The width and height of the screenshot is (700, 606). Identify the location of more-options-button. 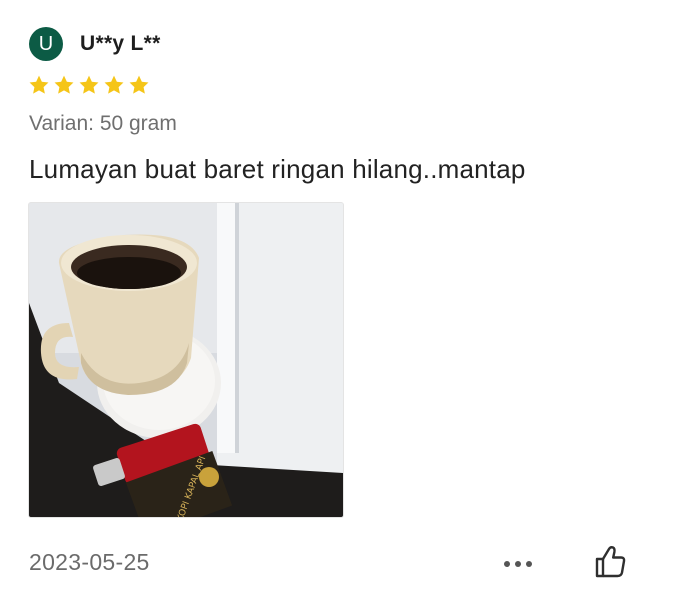
(518, 564).